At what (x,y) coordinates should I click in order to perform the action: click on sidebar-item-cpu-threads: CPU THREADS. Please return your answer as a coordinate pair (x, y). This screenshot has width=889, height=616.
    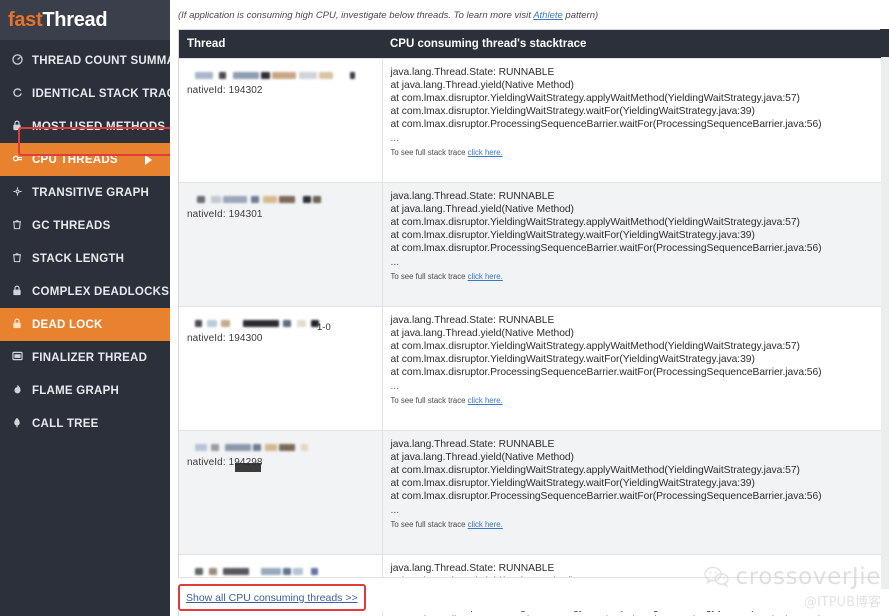
    Looking at the image, I should click on (85, 159).